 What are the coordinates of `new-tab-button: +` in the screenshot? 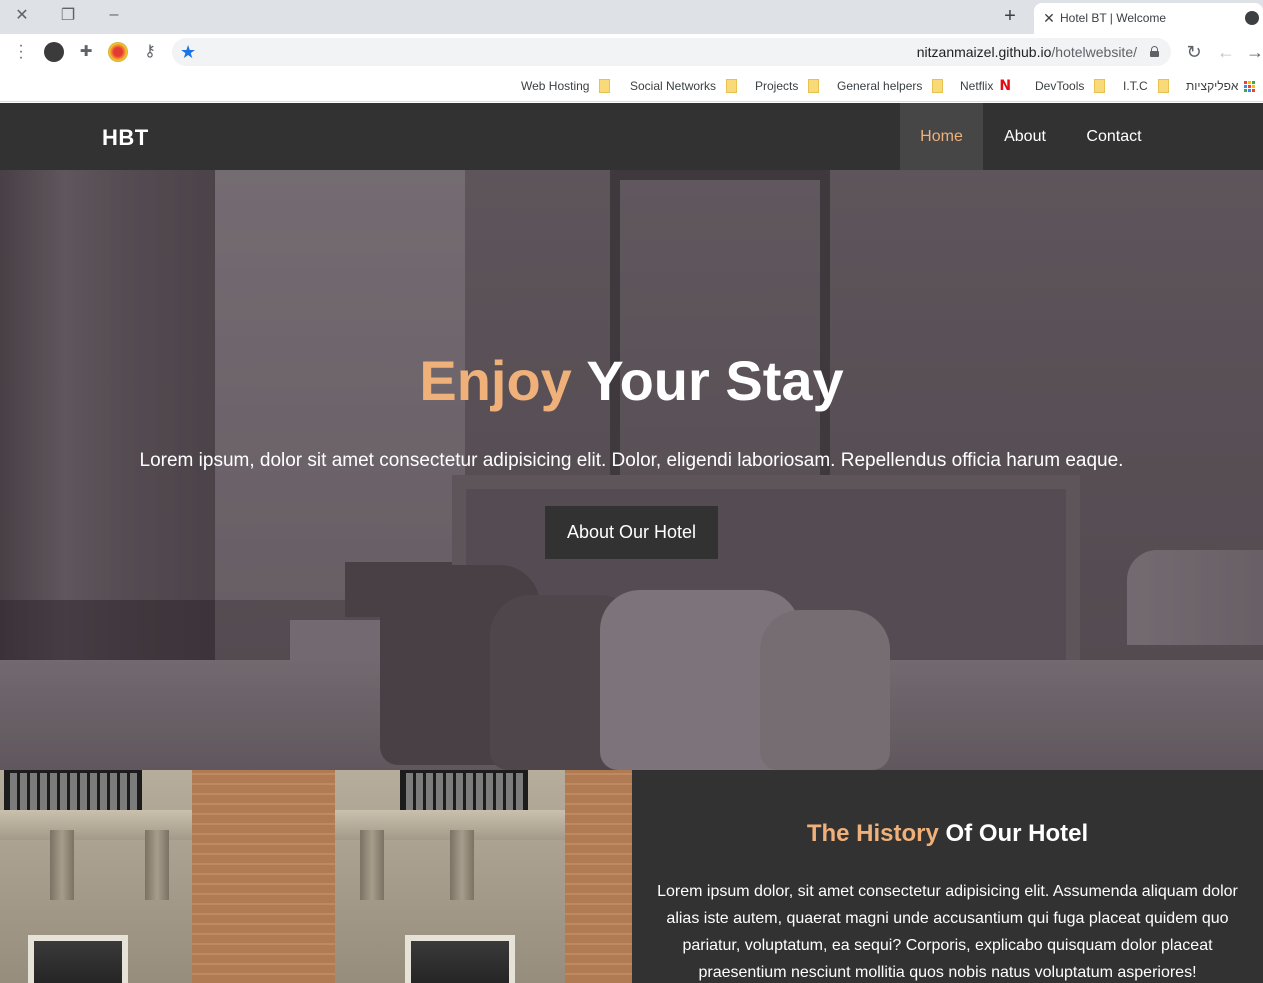 It's located at (1010, 17).